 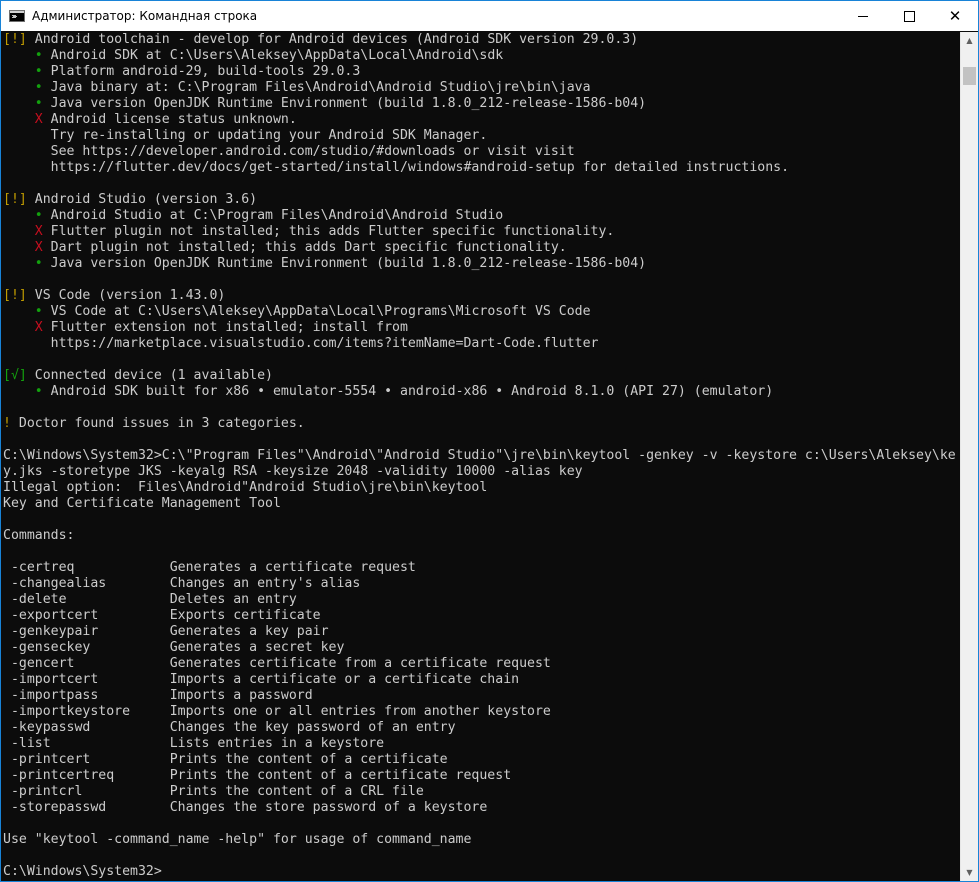 I want to click on console-line: Key and Certificate Management Tool, so click(x=483, y=504).